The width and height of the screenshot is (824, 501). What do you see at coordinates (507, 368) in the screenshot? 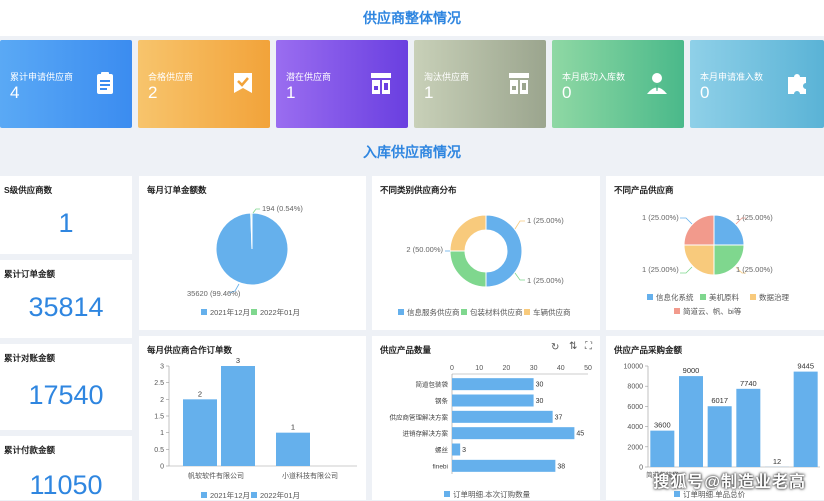
I see `x-tick-label: 20` at bounding box center [507, 368].